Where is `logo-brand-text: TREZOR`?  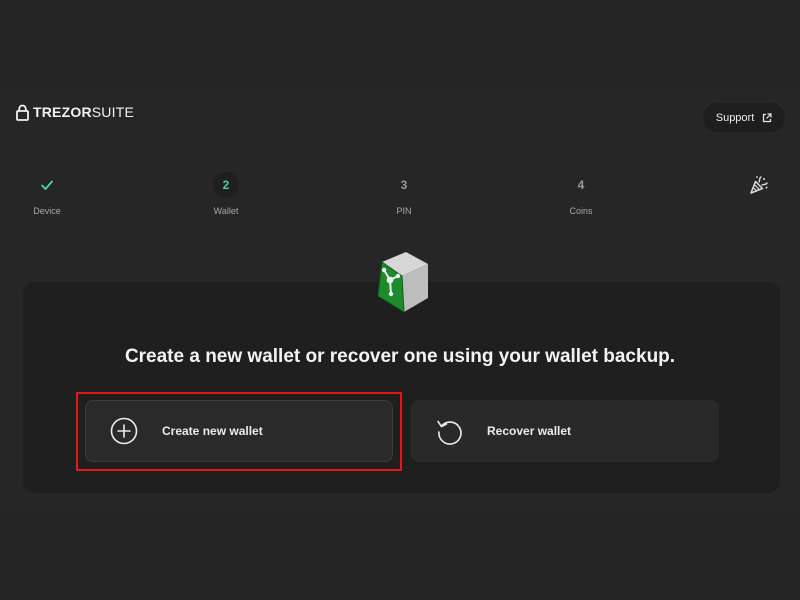 logo-brand-text: TREZOR is located at coordinates (62, 112).